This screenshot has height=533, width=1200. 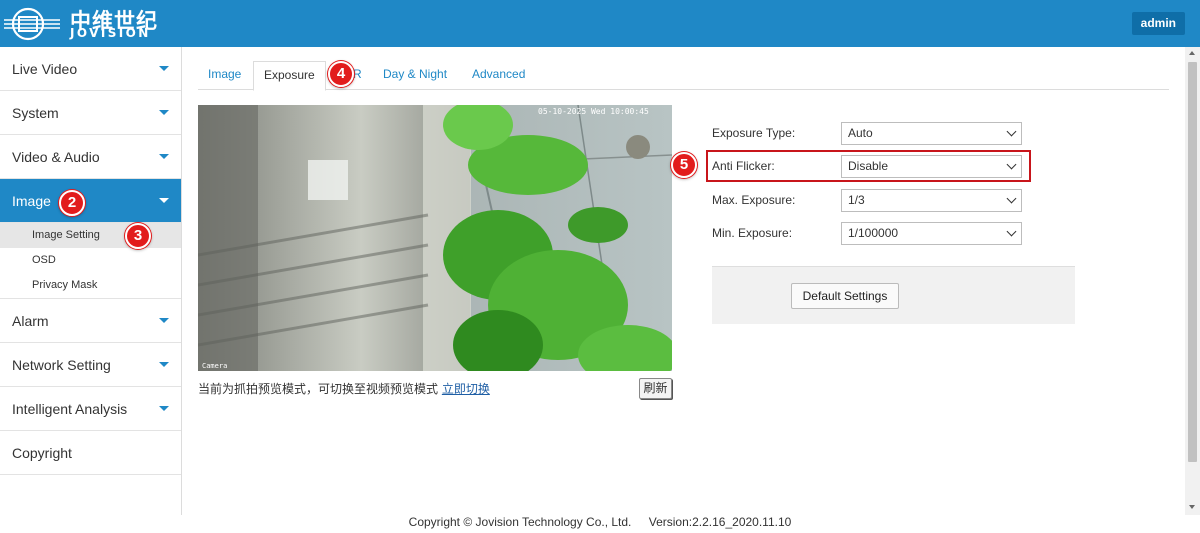 I want to click on step-marker: 3, so click(x=138, y=236).